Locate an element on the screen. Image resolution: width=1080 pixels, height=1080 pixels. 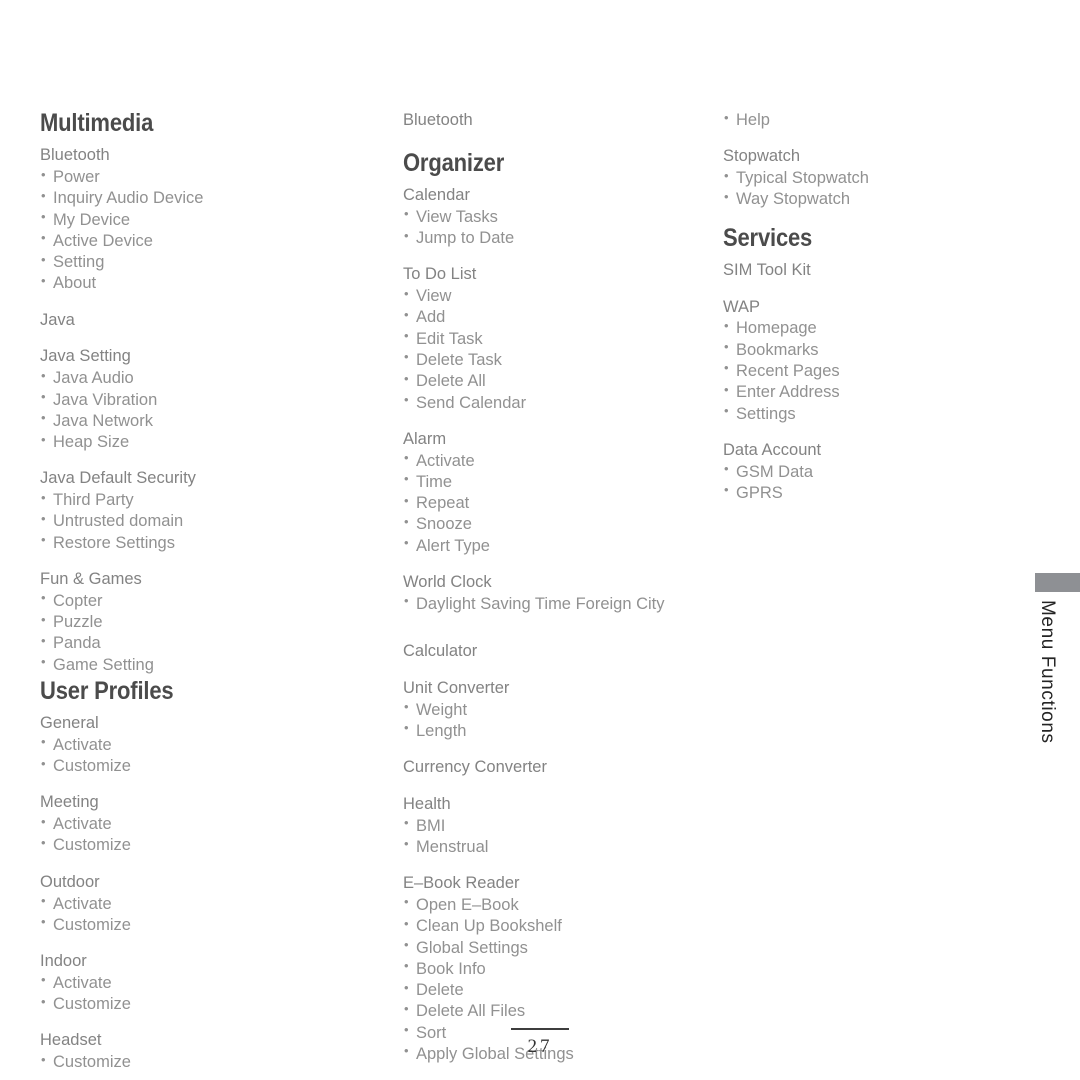
menu-group-title: Java Default Security is located at coordinates (118, 478).